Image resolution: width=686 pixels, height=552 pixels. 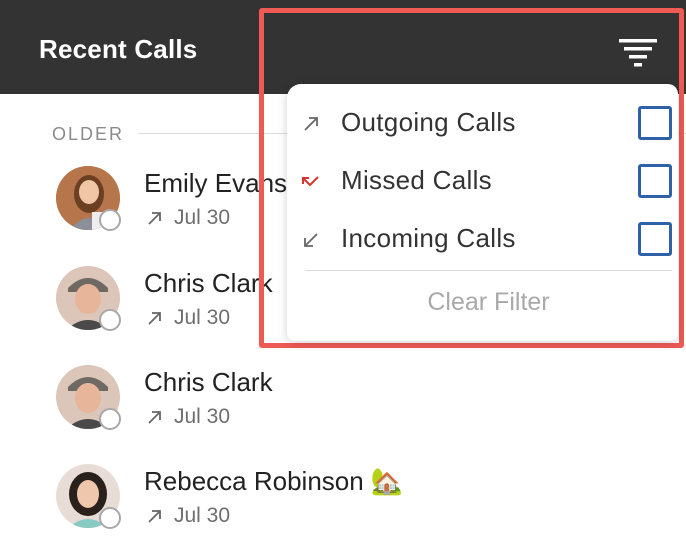 I want to click on filter-option-missed: Missed Calls, so click(x=482, y=181).